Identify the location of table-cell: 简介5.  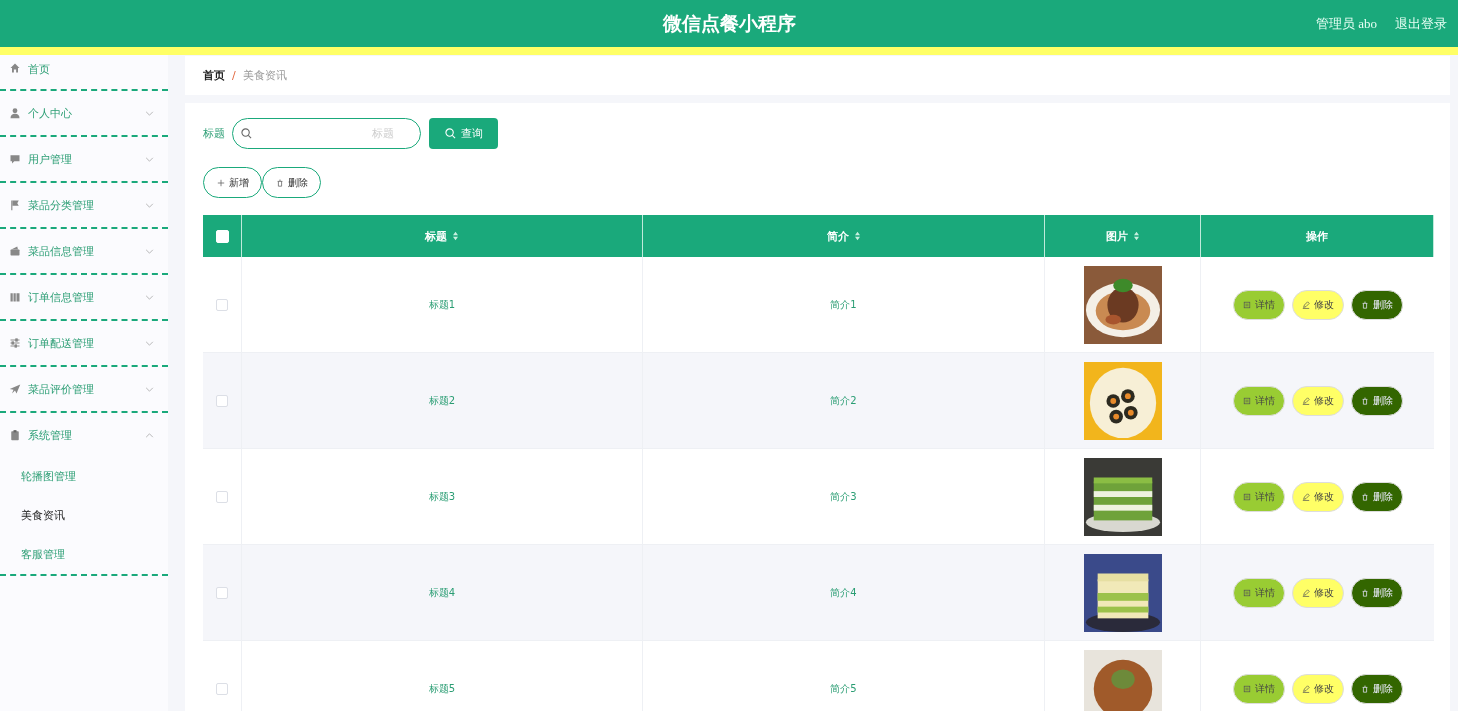
(843, 688).